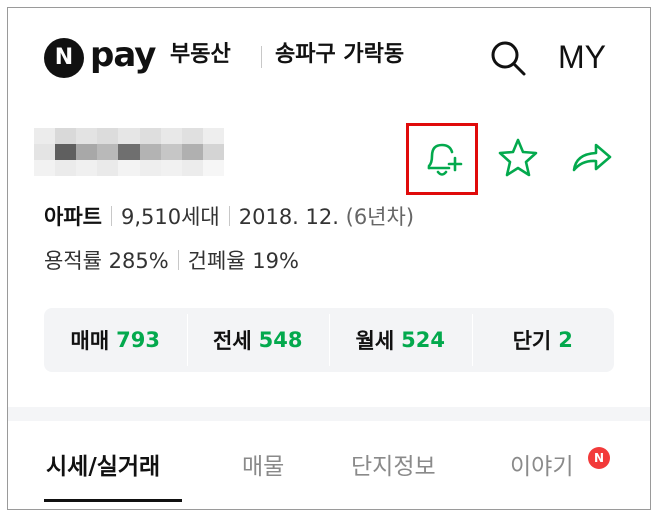 The image size is (658, 517). I want to click on pay-logo-text: pay, so click(123, 55).